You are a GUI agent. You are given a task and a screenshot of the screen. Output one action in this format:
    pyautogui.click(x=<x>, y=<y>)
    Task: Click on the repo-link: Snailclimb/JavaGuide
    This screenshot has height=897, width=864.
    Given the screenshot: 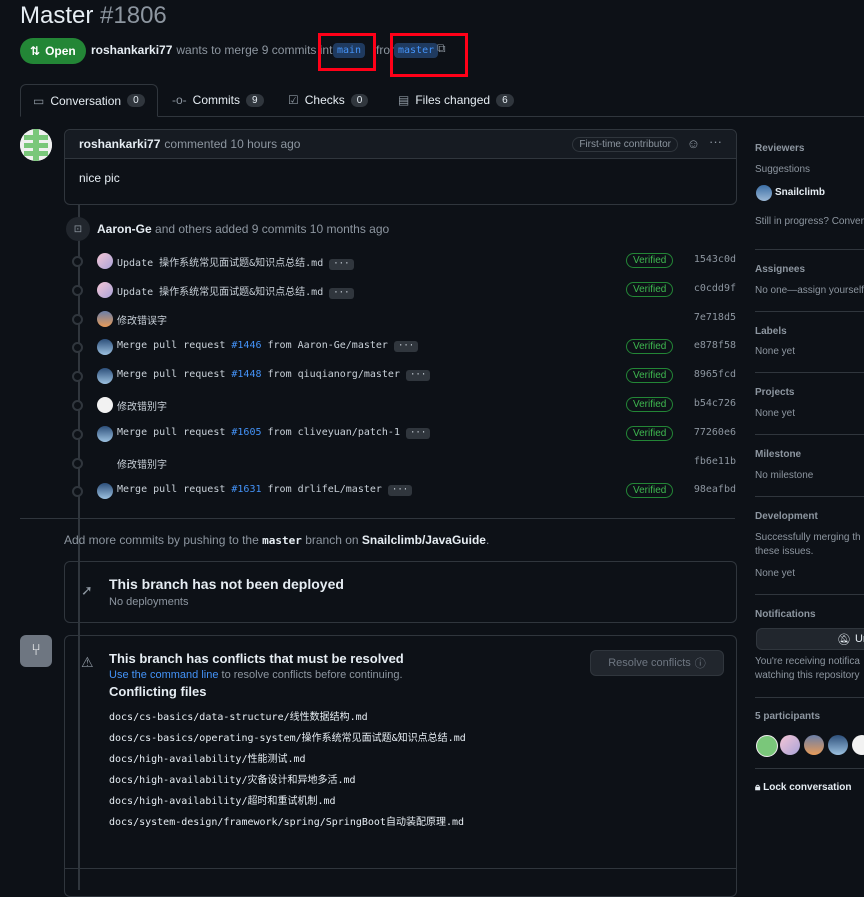 What is the action you would take?
    pyautogui.click(x=424, y=540)
    